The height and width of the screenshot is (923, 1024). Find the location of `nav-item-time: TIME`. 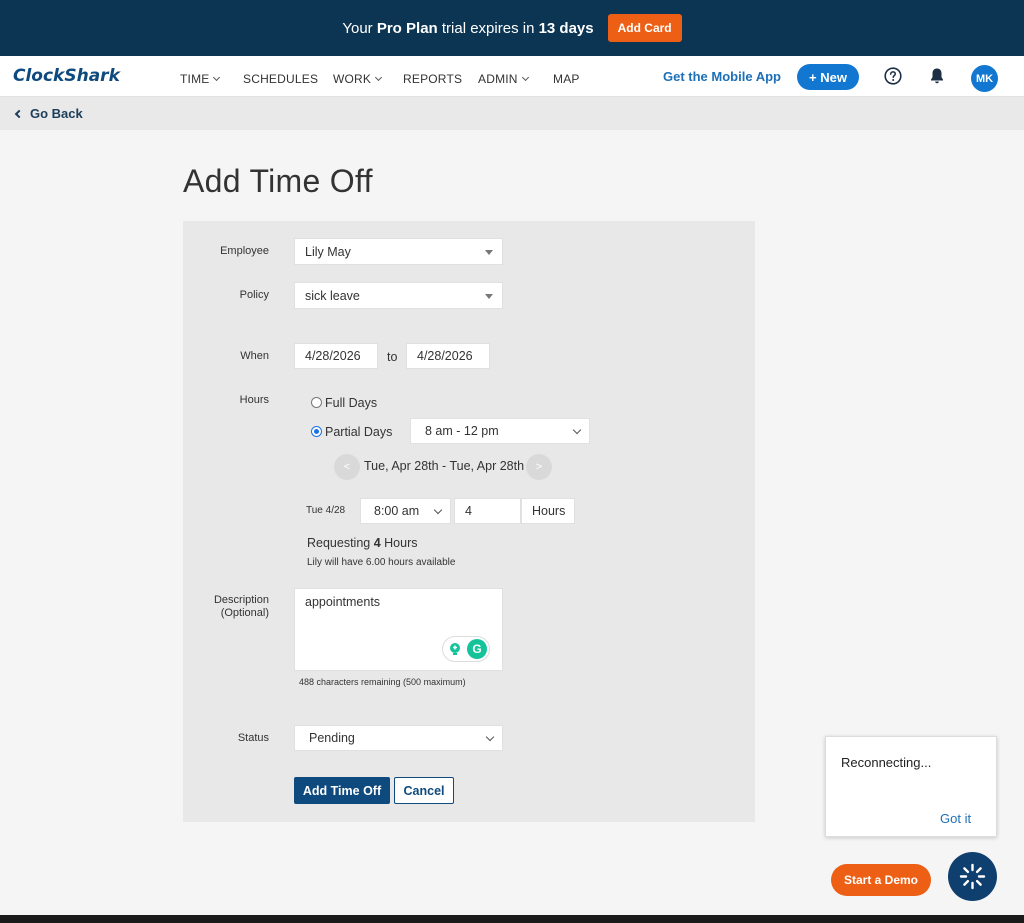

nav-item-time: TIME is located at coordinates (200, 79).